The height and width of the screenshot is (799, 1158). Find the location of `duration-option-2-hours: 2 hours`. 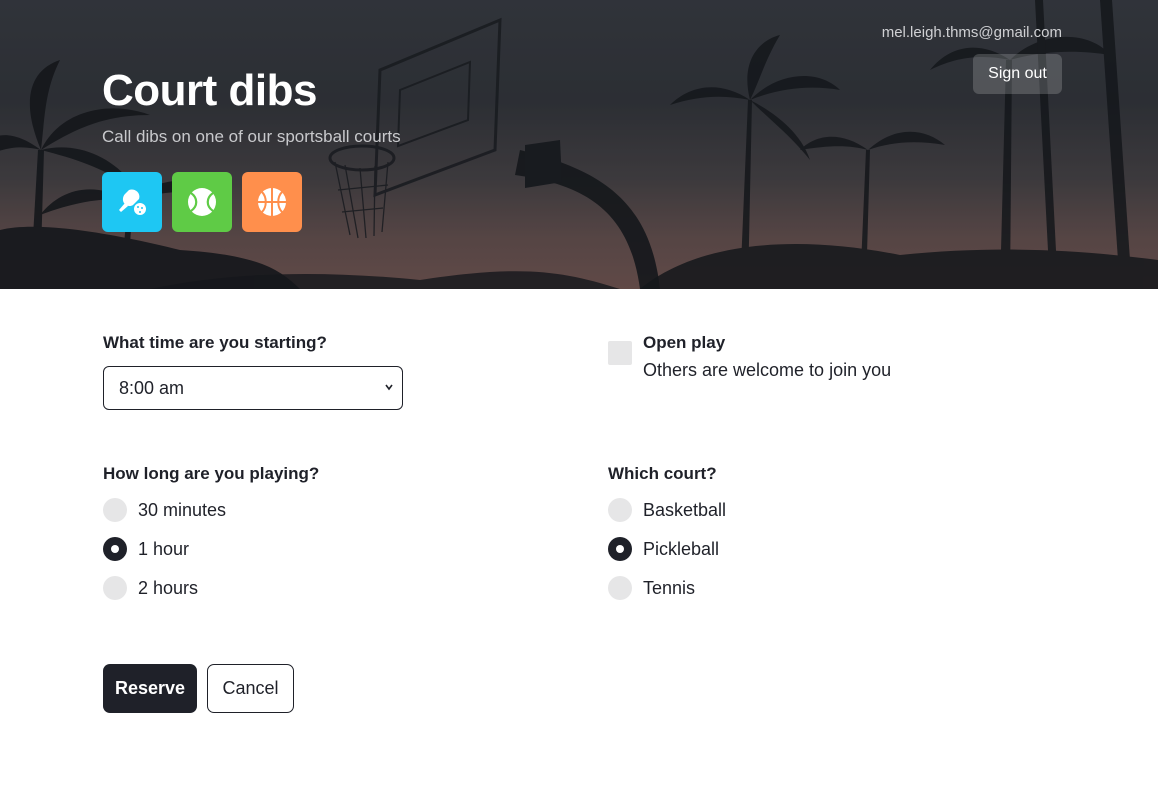

duration-option-2-hours: 2 hours is located at coordinates (150, 588).